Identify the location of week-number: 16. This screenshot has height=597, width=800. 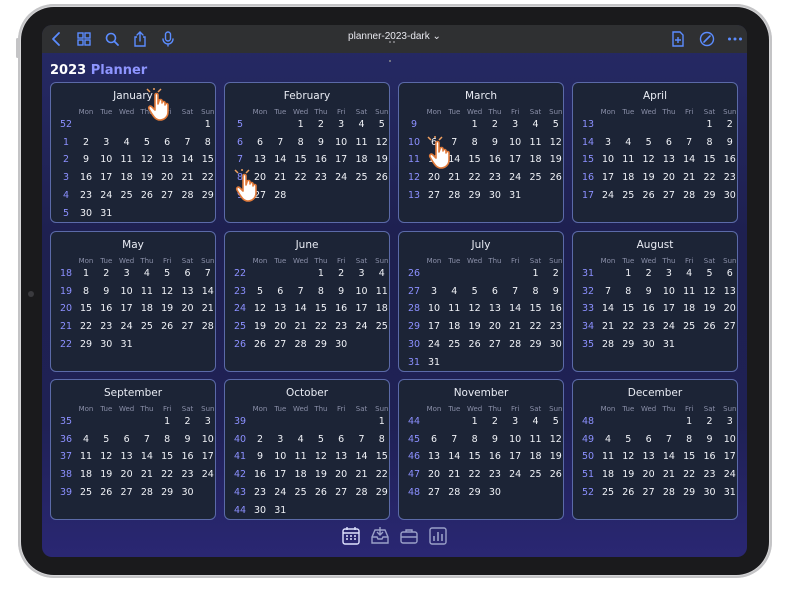
(588, 177).